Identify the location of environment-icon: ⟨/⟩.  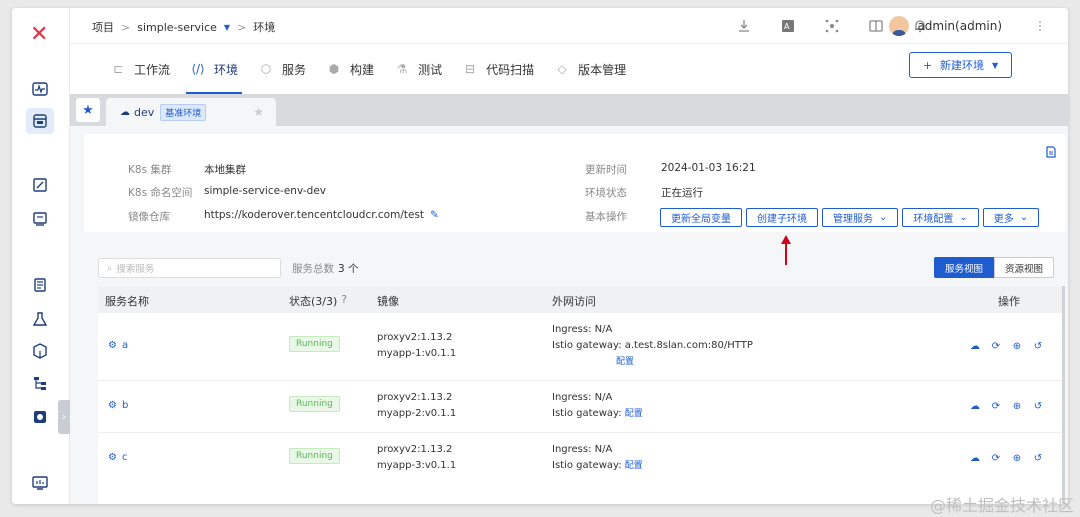
(198, 69).